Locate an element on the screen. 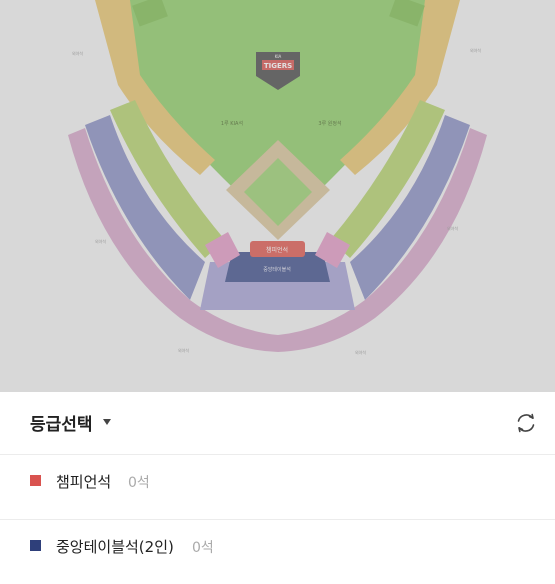 This screenshot has height=584, width=555. svg-text: TIGERS is located at coordinates (278, 66).